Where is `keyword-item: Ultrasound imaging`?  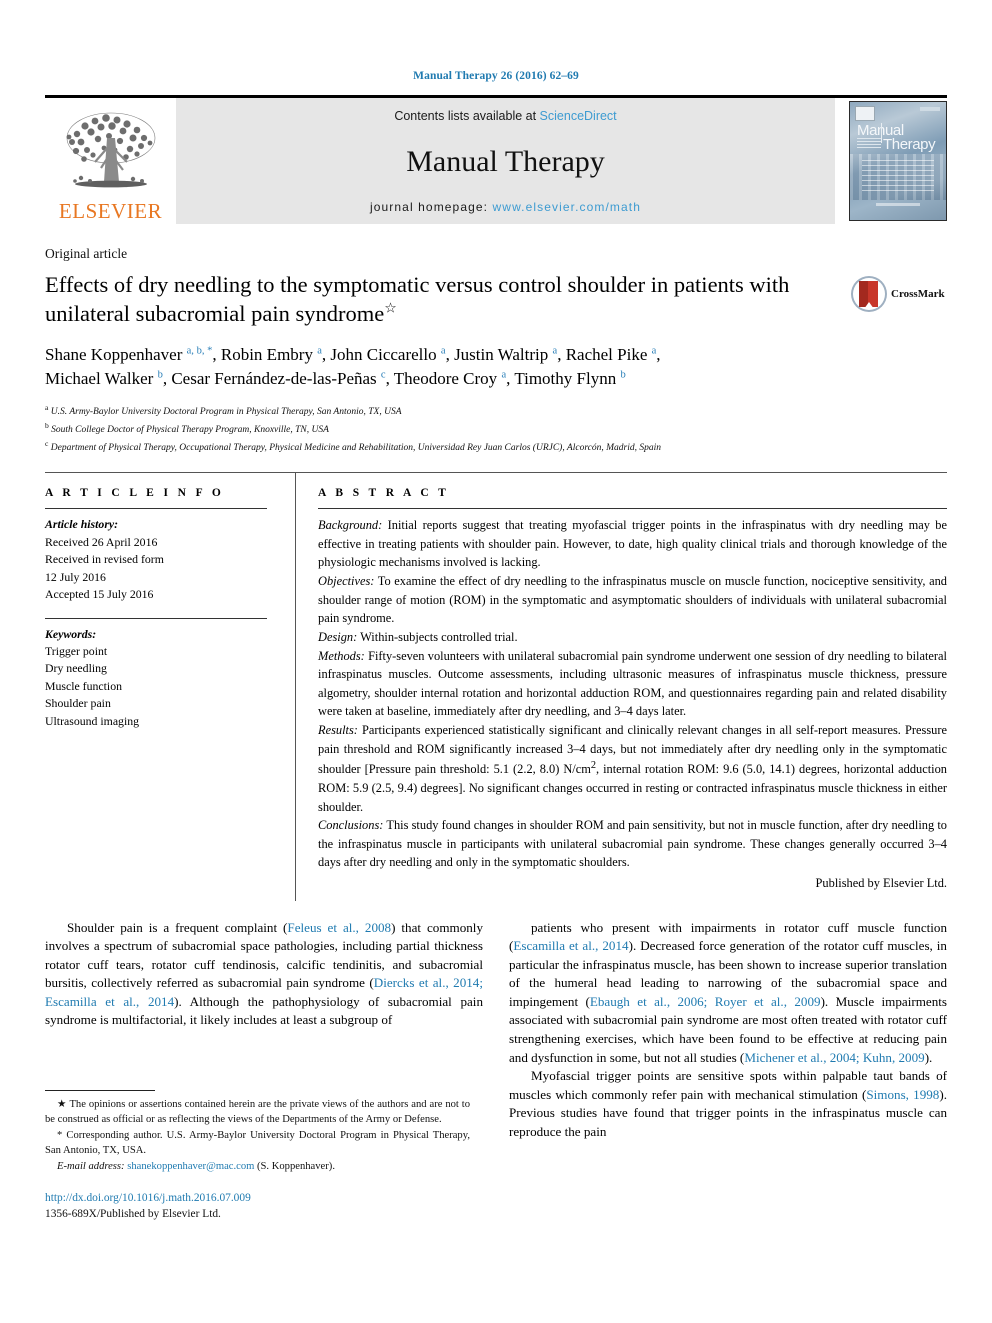
keyword-item: Ultrasound imaging is located at coordinates (92, 720).